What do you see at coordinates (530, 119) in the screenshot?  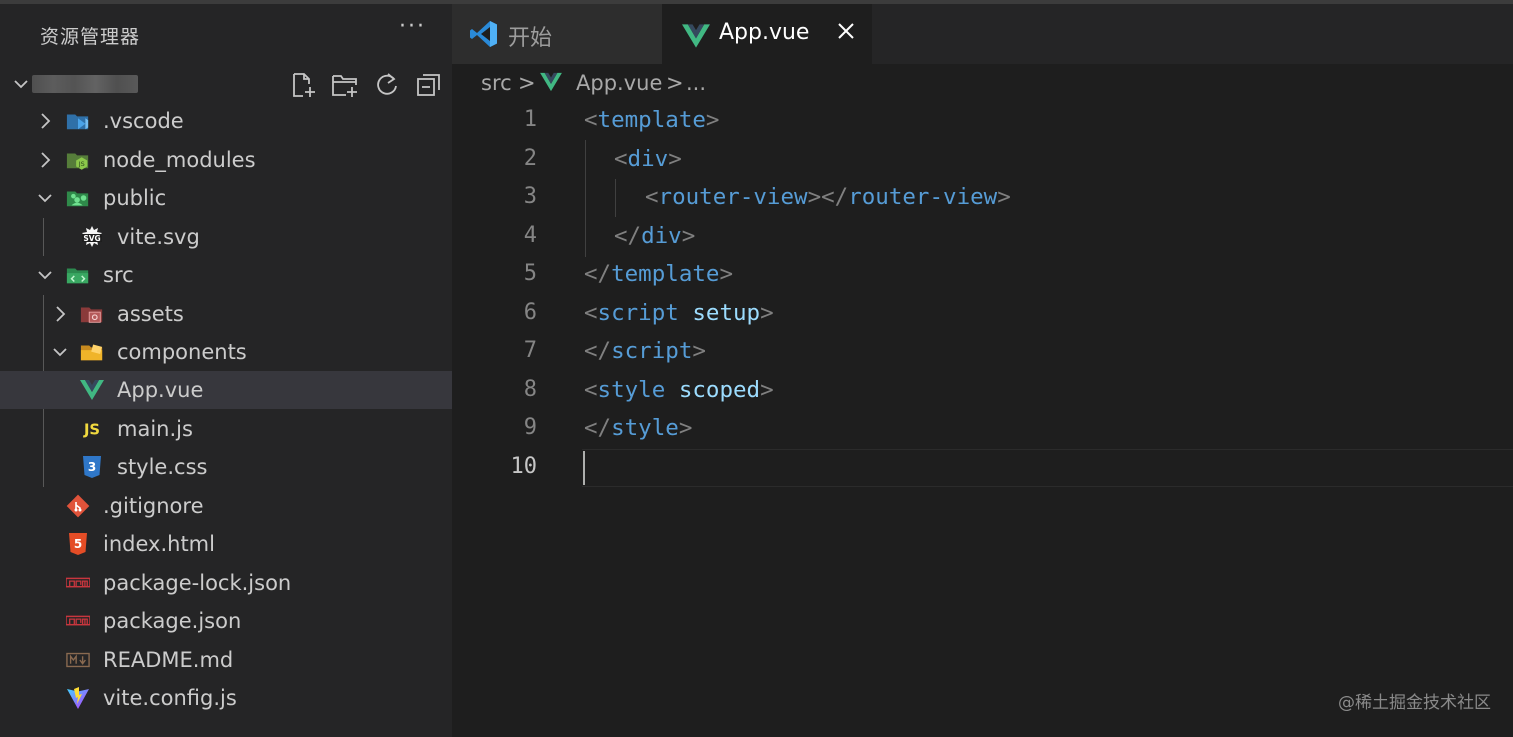 I see `line-number: 1` at bounding box center [530, 119].